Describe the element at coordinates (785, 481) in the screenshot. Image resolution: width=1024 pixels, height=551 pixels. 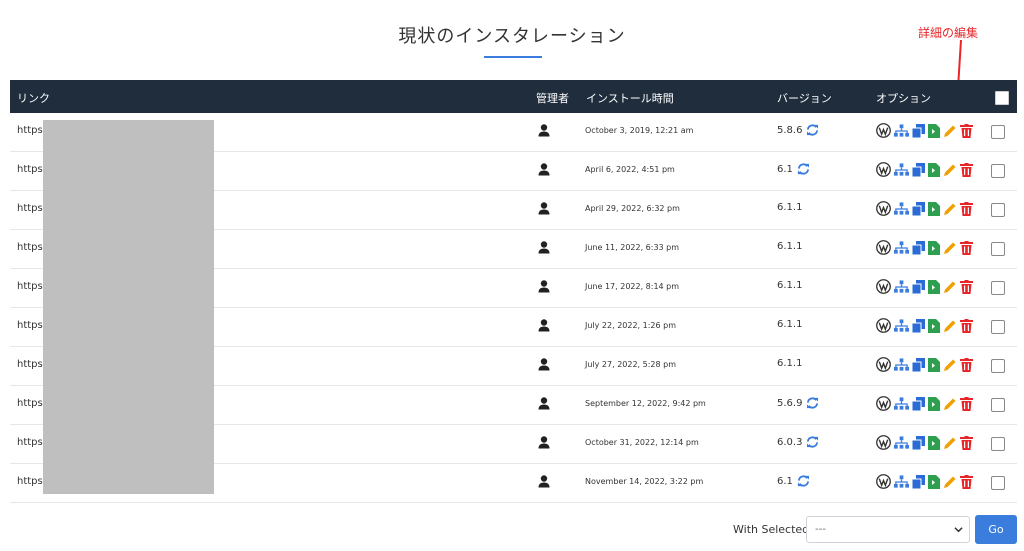
I see `version-text: 6.1` at that location.